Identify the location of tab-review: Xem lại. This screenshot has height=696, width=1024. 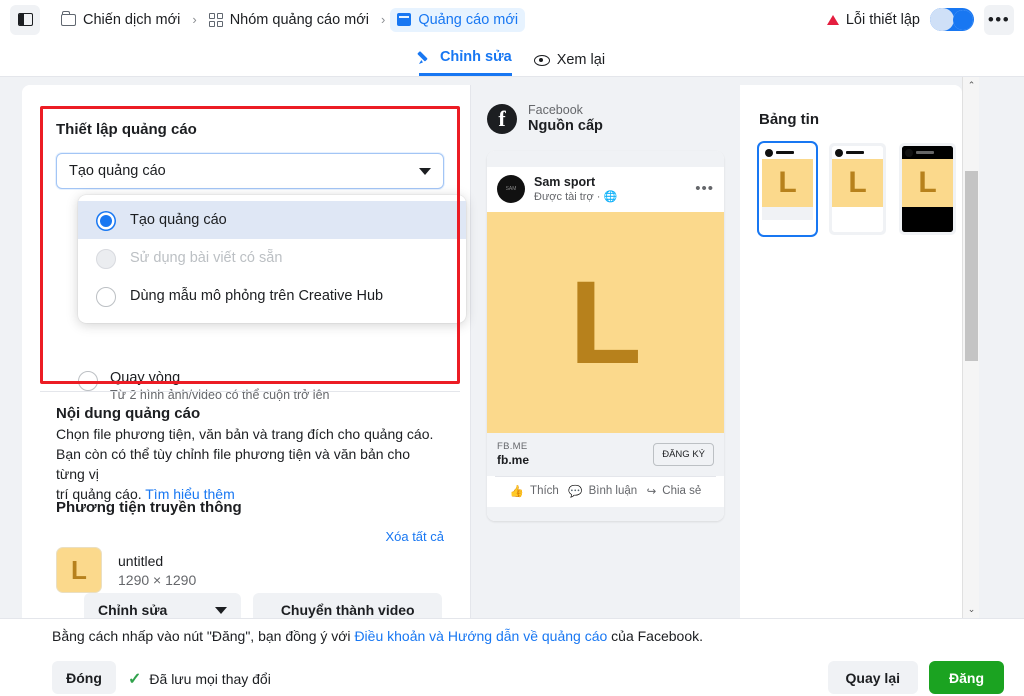
(569, 64).